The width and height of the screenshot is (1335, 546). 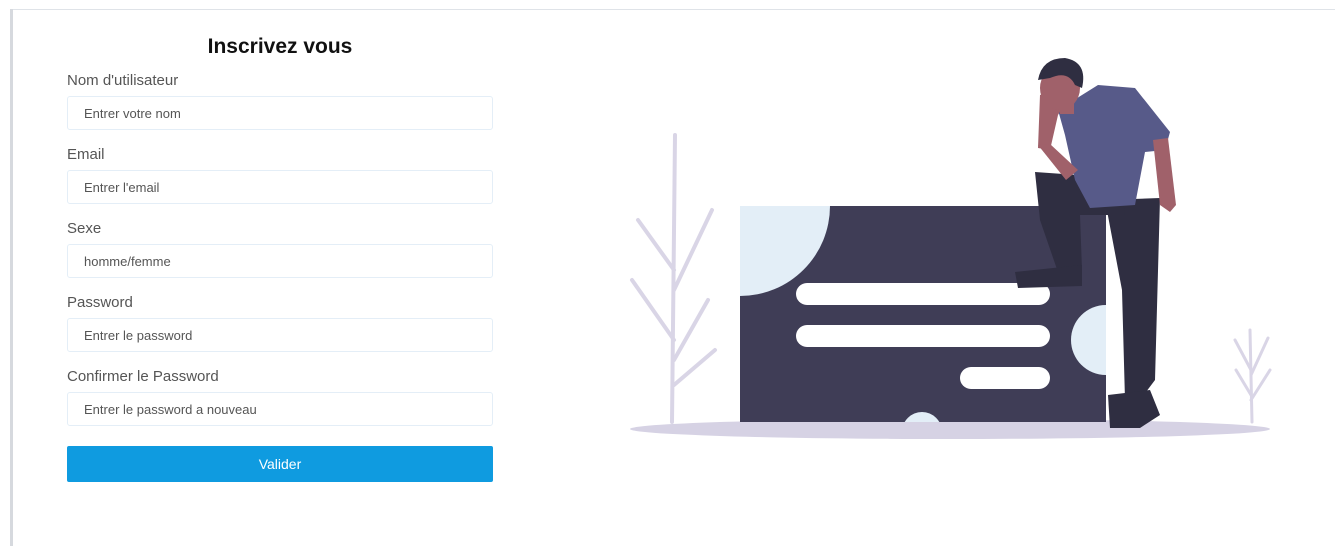 What do you see at coordinates (673, 278) in the screenshot?
I see `left-plant-icon` at bounding box center [673, 278].